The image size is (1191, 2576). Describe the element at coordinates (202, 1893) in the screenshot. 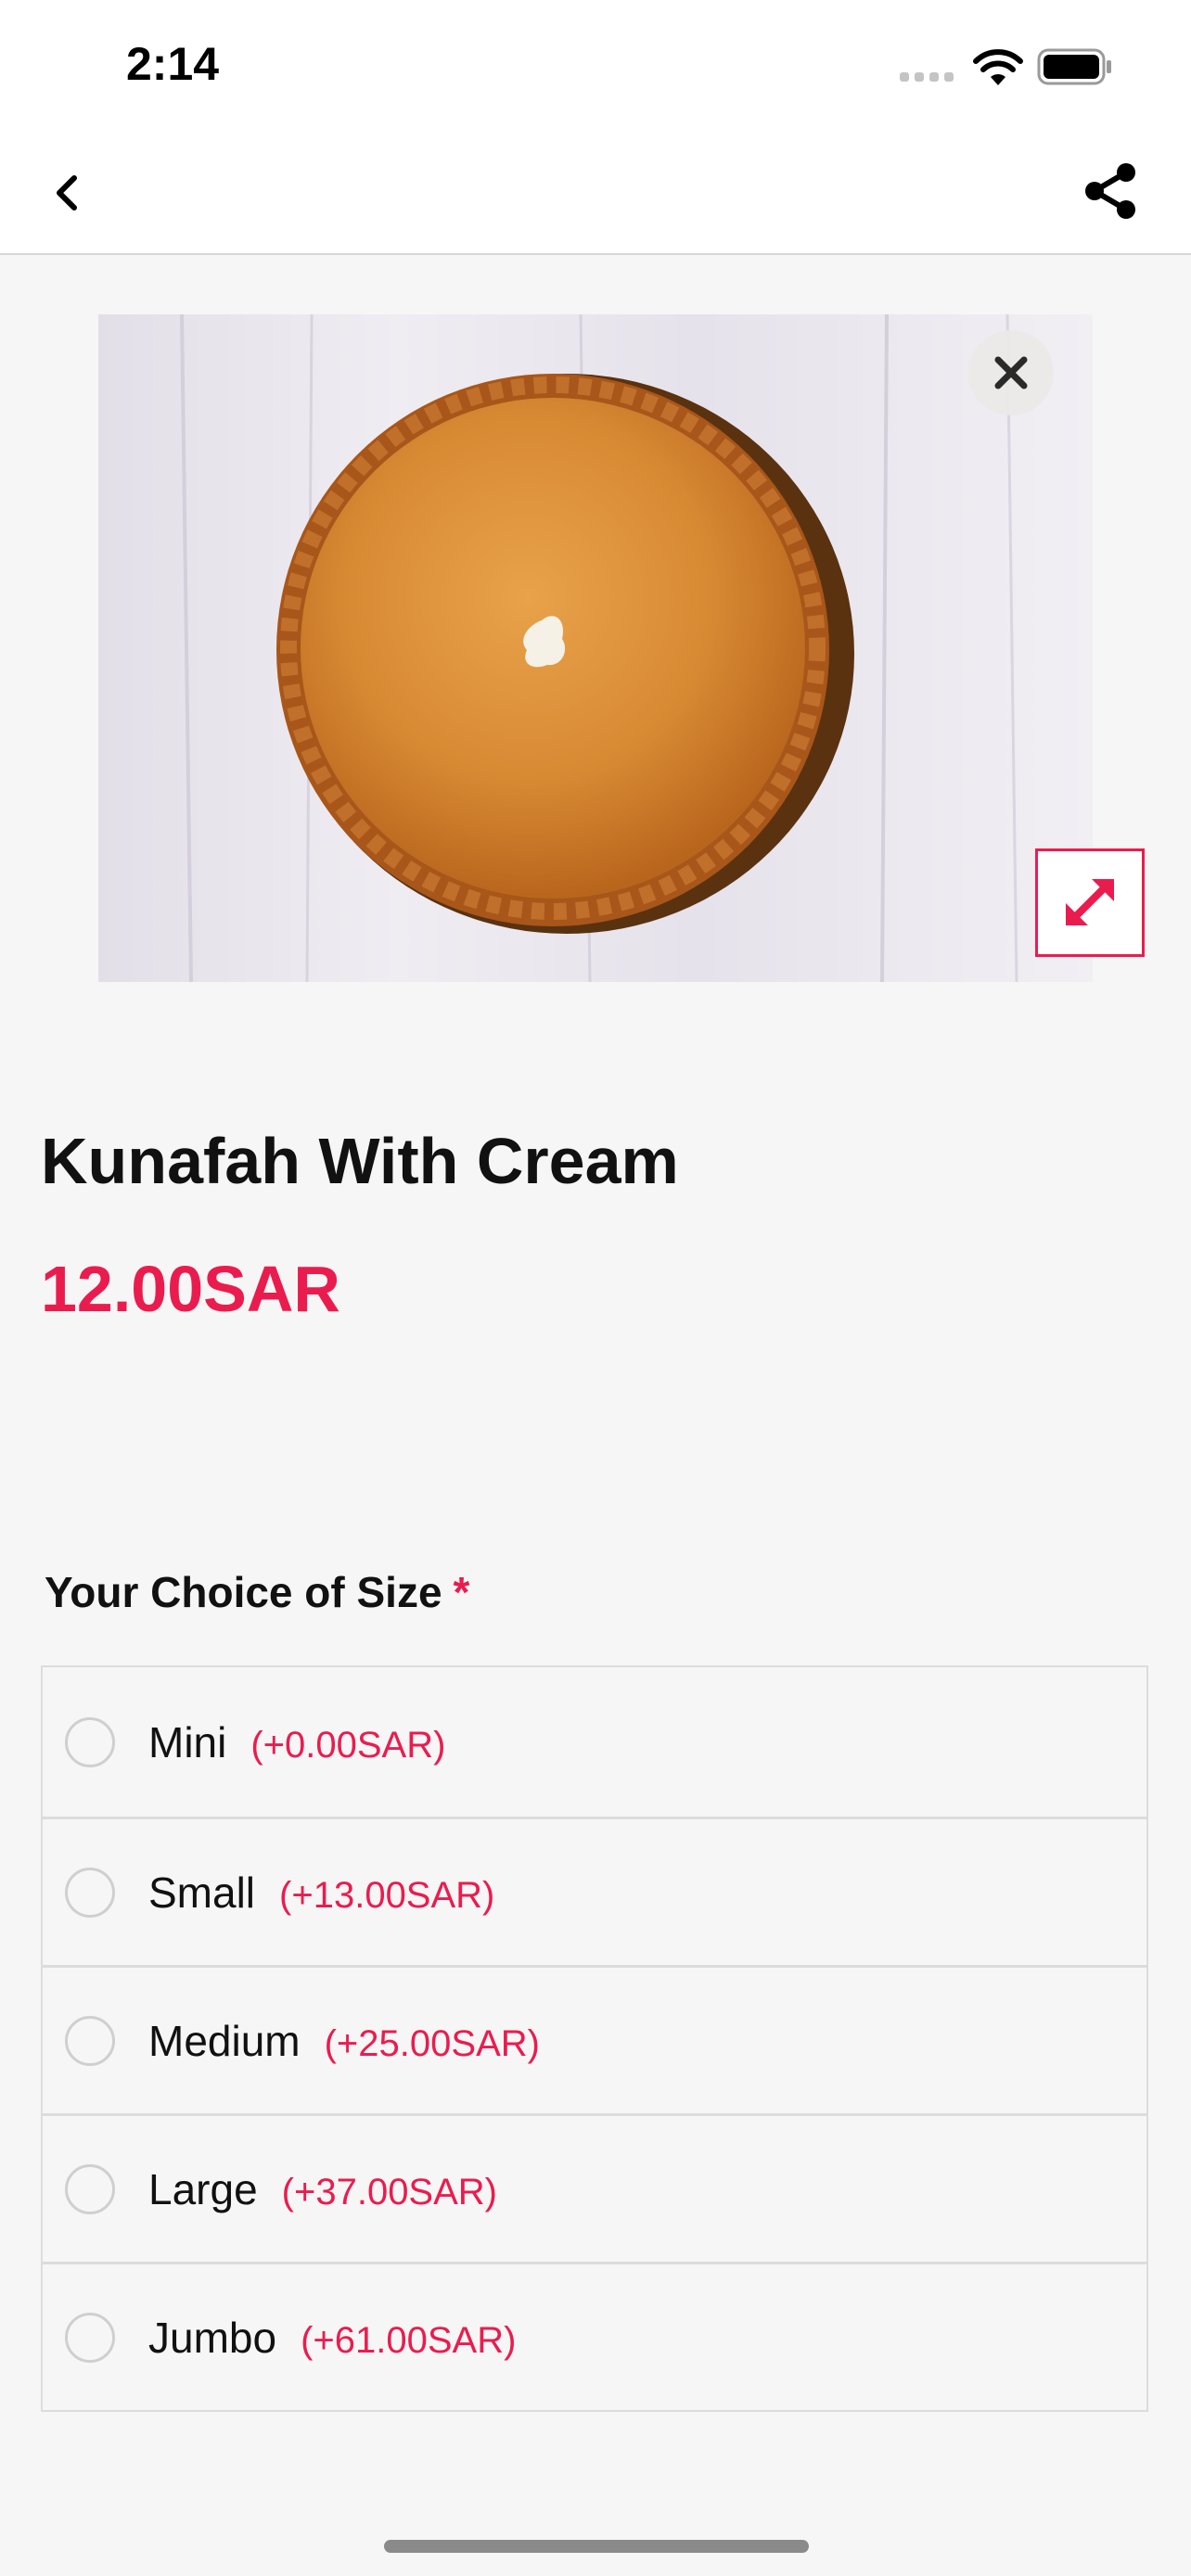

I see `option-name: Small` at that location.